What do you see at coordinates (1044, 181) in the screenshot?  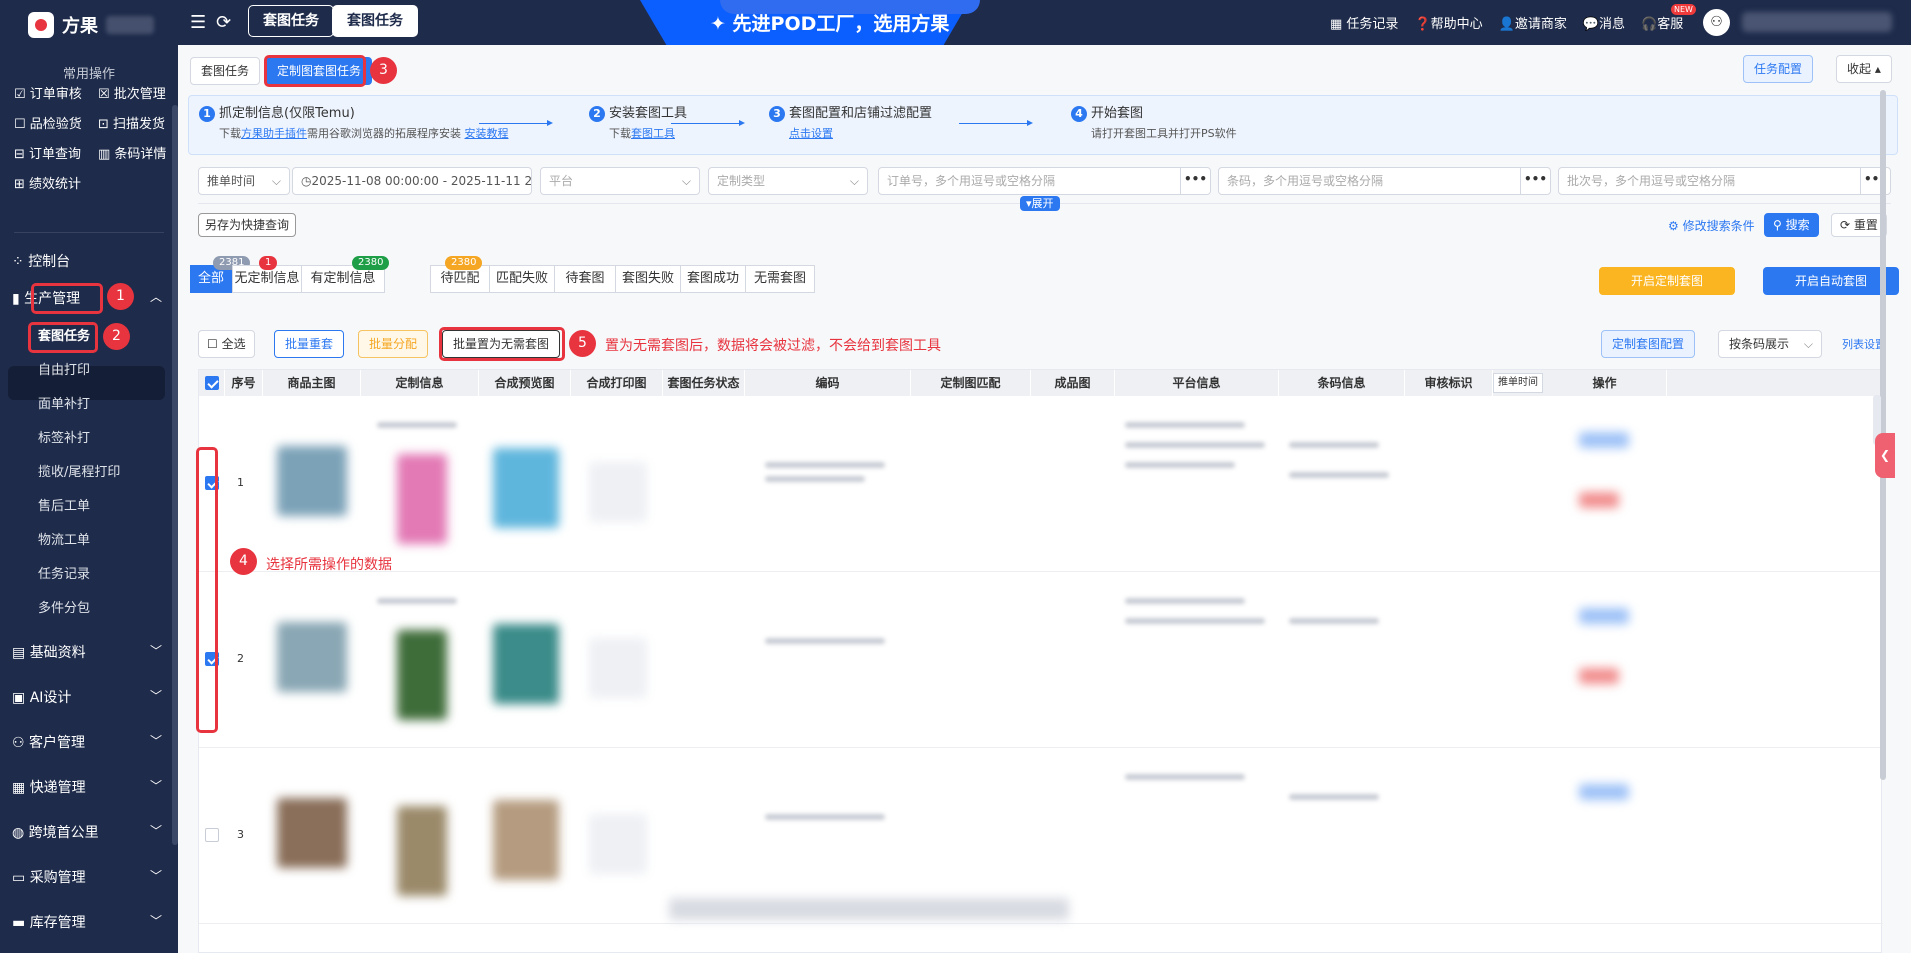 I see `order-no-input: 订单号，多个用逗号或空格分隔 •••` at bounding box center [1044, 181].